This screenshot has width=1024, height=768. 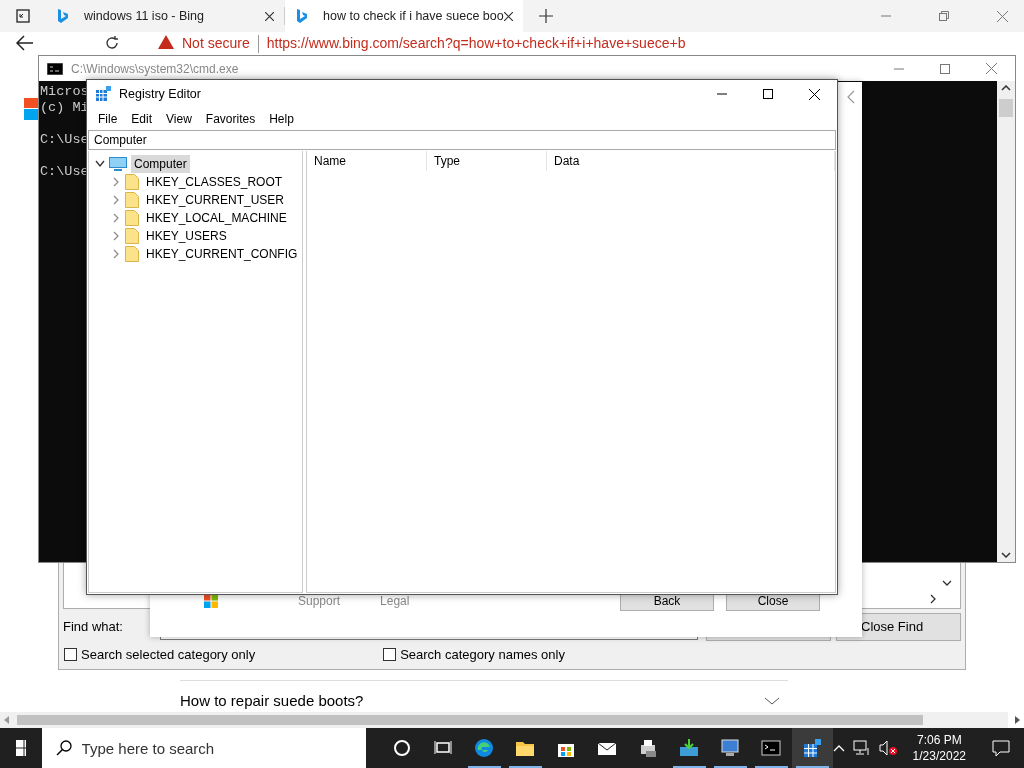 I want to click on tree-item: HKEY_CLASSES_ROOT, so click(x=195, y=182).